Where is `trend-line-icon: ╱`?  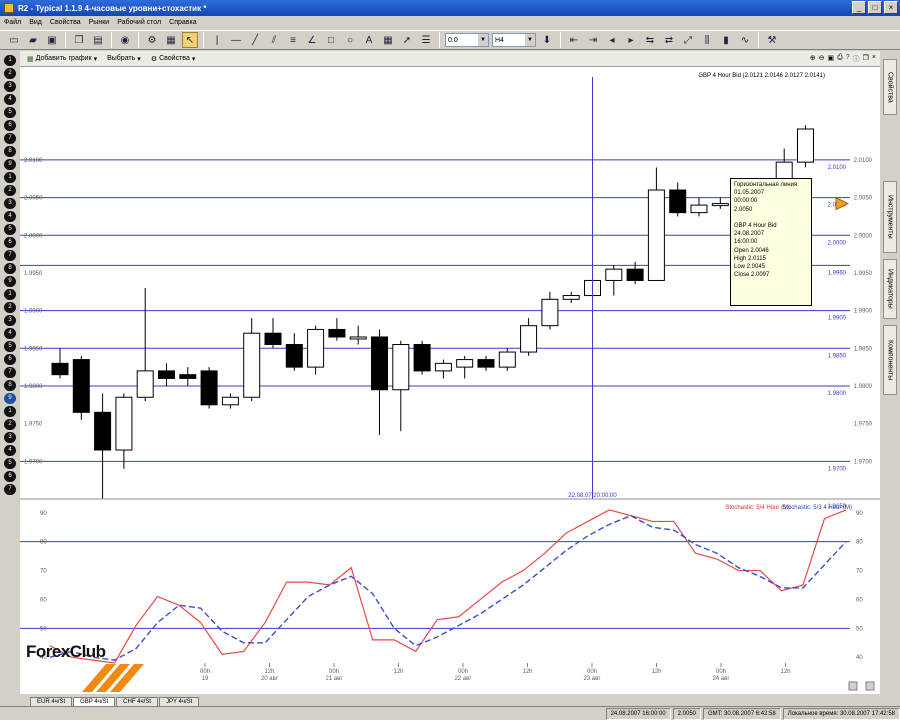
trend-line-icon: ╱ is located at coordinates (255, 40).